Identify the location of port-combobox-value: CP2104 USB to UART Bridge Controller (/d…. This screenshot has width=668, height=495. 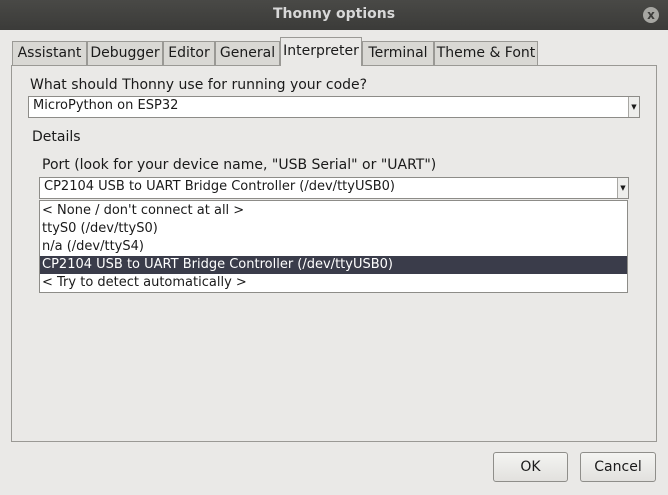
(219, 186).